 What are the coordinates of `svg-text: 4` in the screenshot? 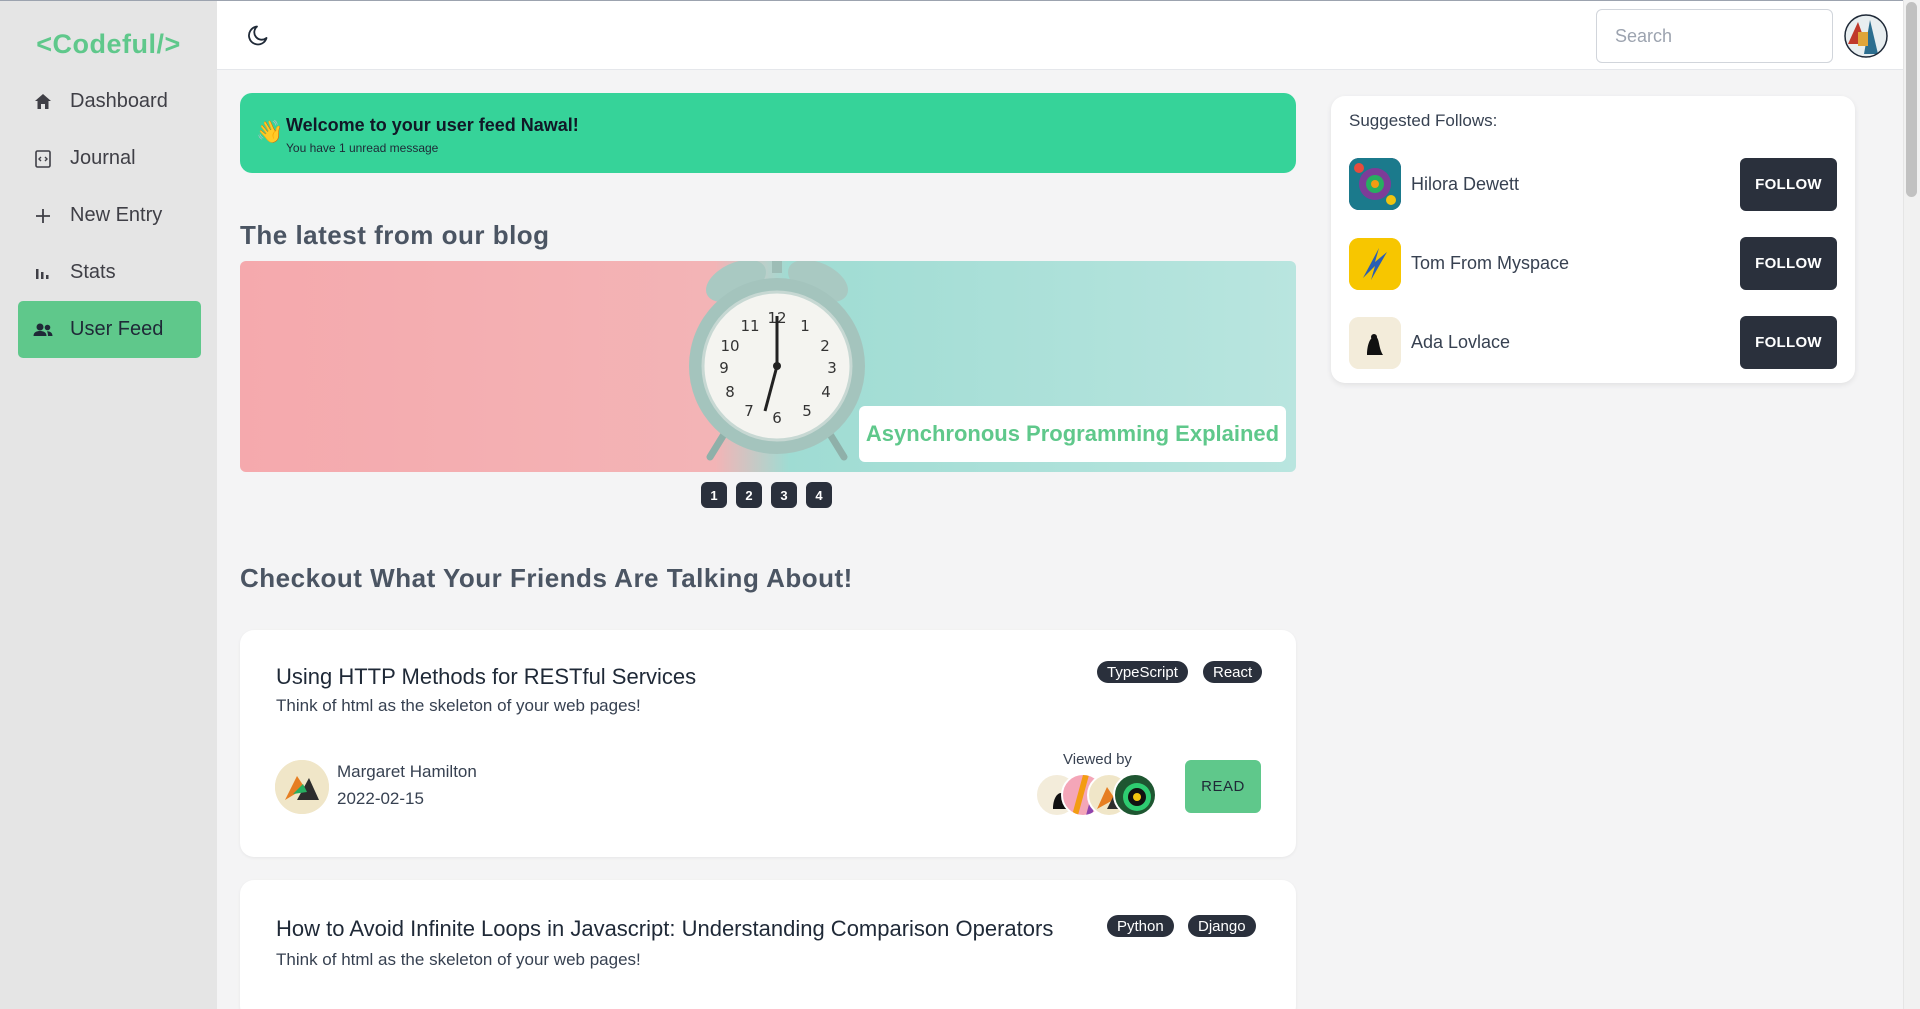 It's located at (826, 392).